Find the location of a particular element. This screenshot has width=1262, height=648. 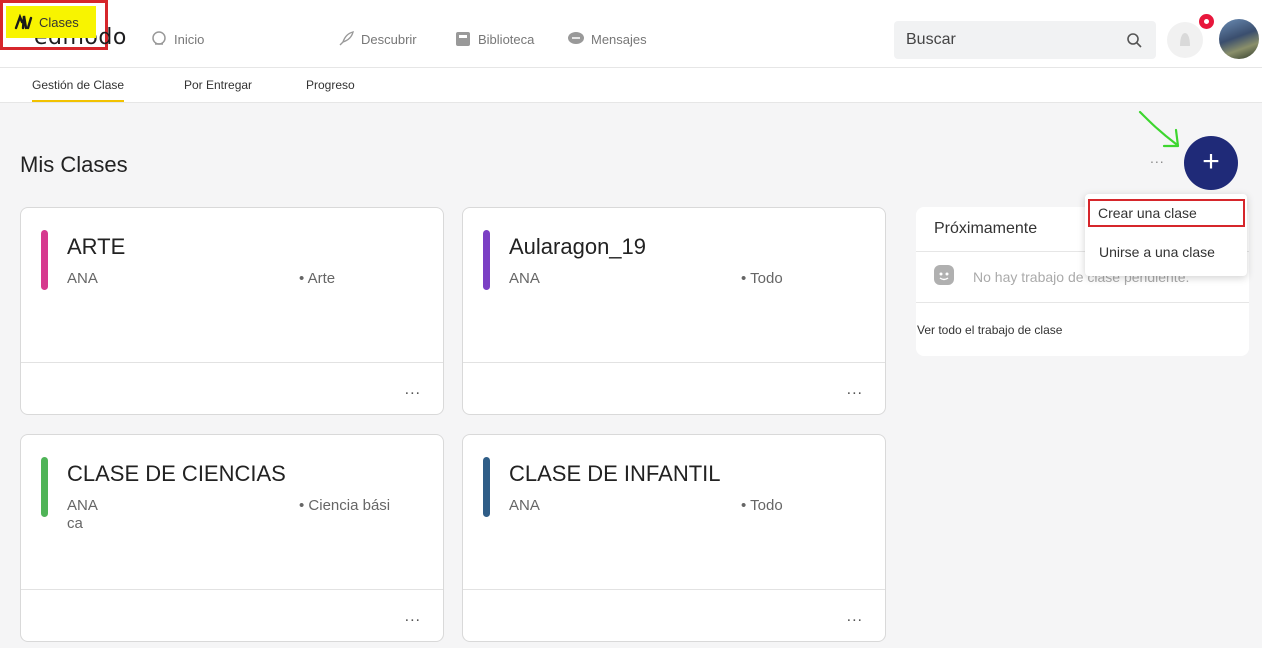

class-title: Aularagon_19 is located at coordinates (577, 247).